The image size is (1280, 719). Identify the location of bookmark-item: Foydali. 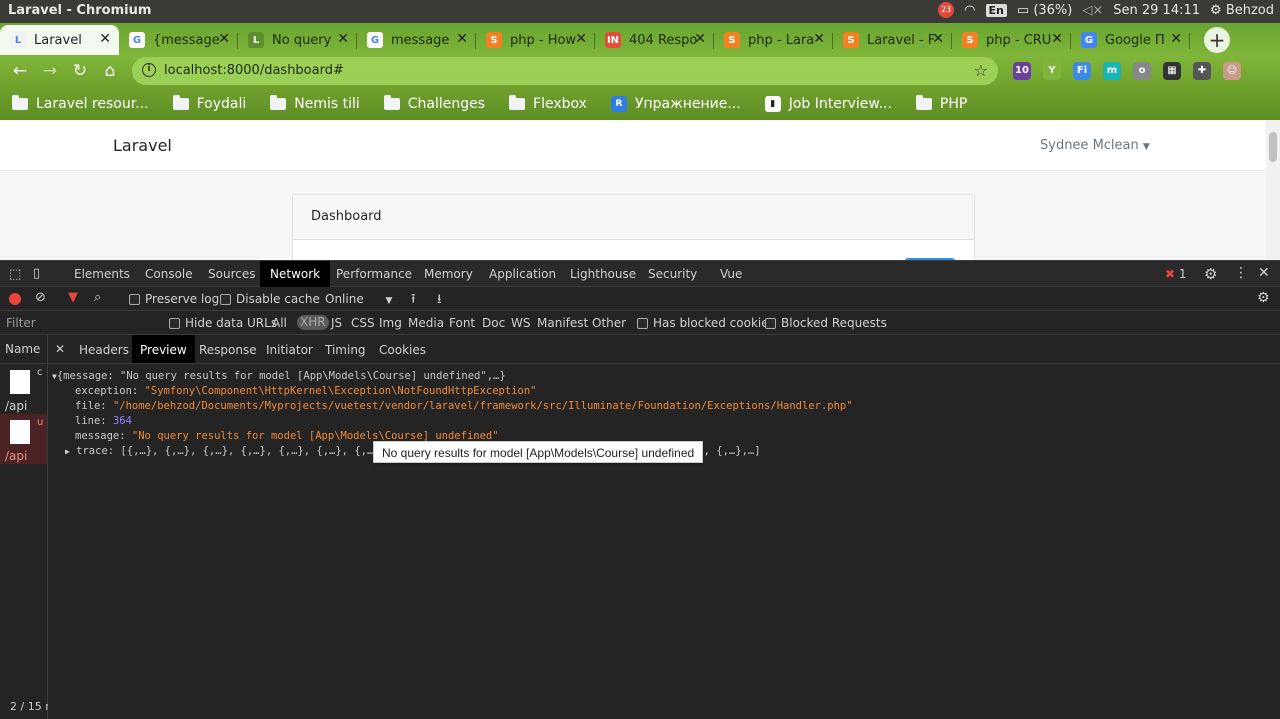
(209, 103).